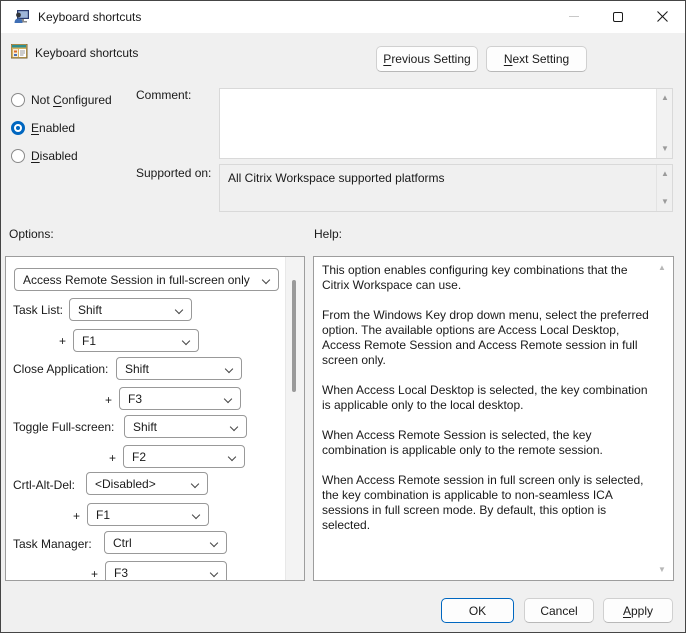  Describe the element at coordinates (147, 483) in the screenshot. I see `ctrl-alt-del-modifier-select: <Disabled>` at that location.